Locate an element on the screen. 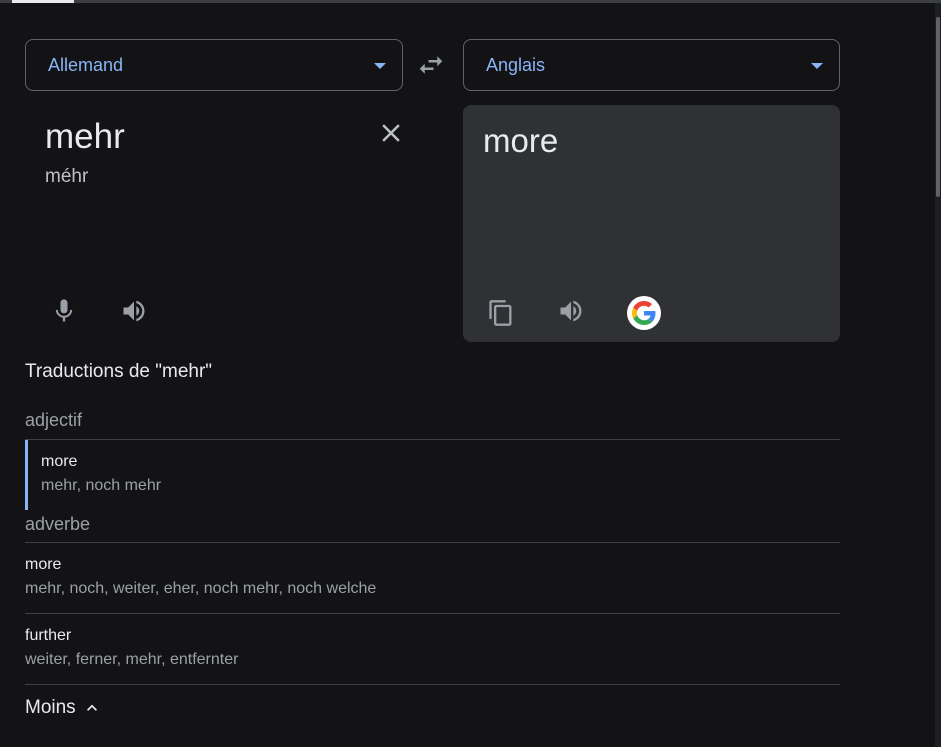 This screenshot has height=747, width=941. entry-synonyms: weiter, ferner, mehr, entfernter is located at coordinates (132, 659).